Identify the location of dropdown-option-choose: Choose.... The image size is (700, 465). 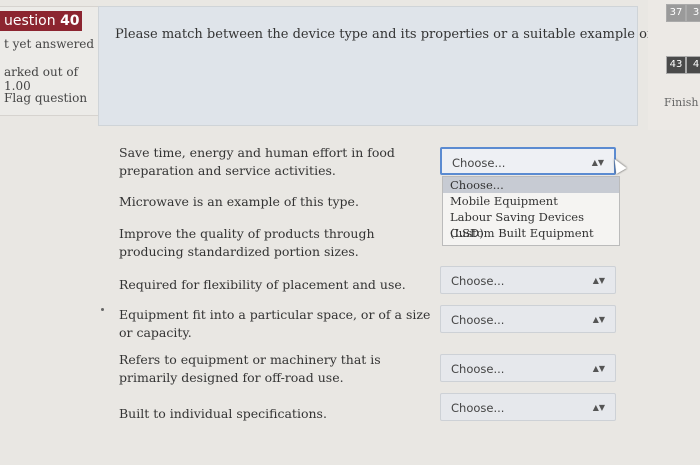
(531, 185).